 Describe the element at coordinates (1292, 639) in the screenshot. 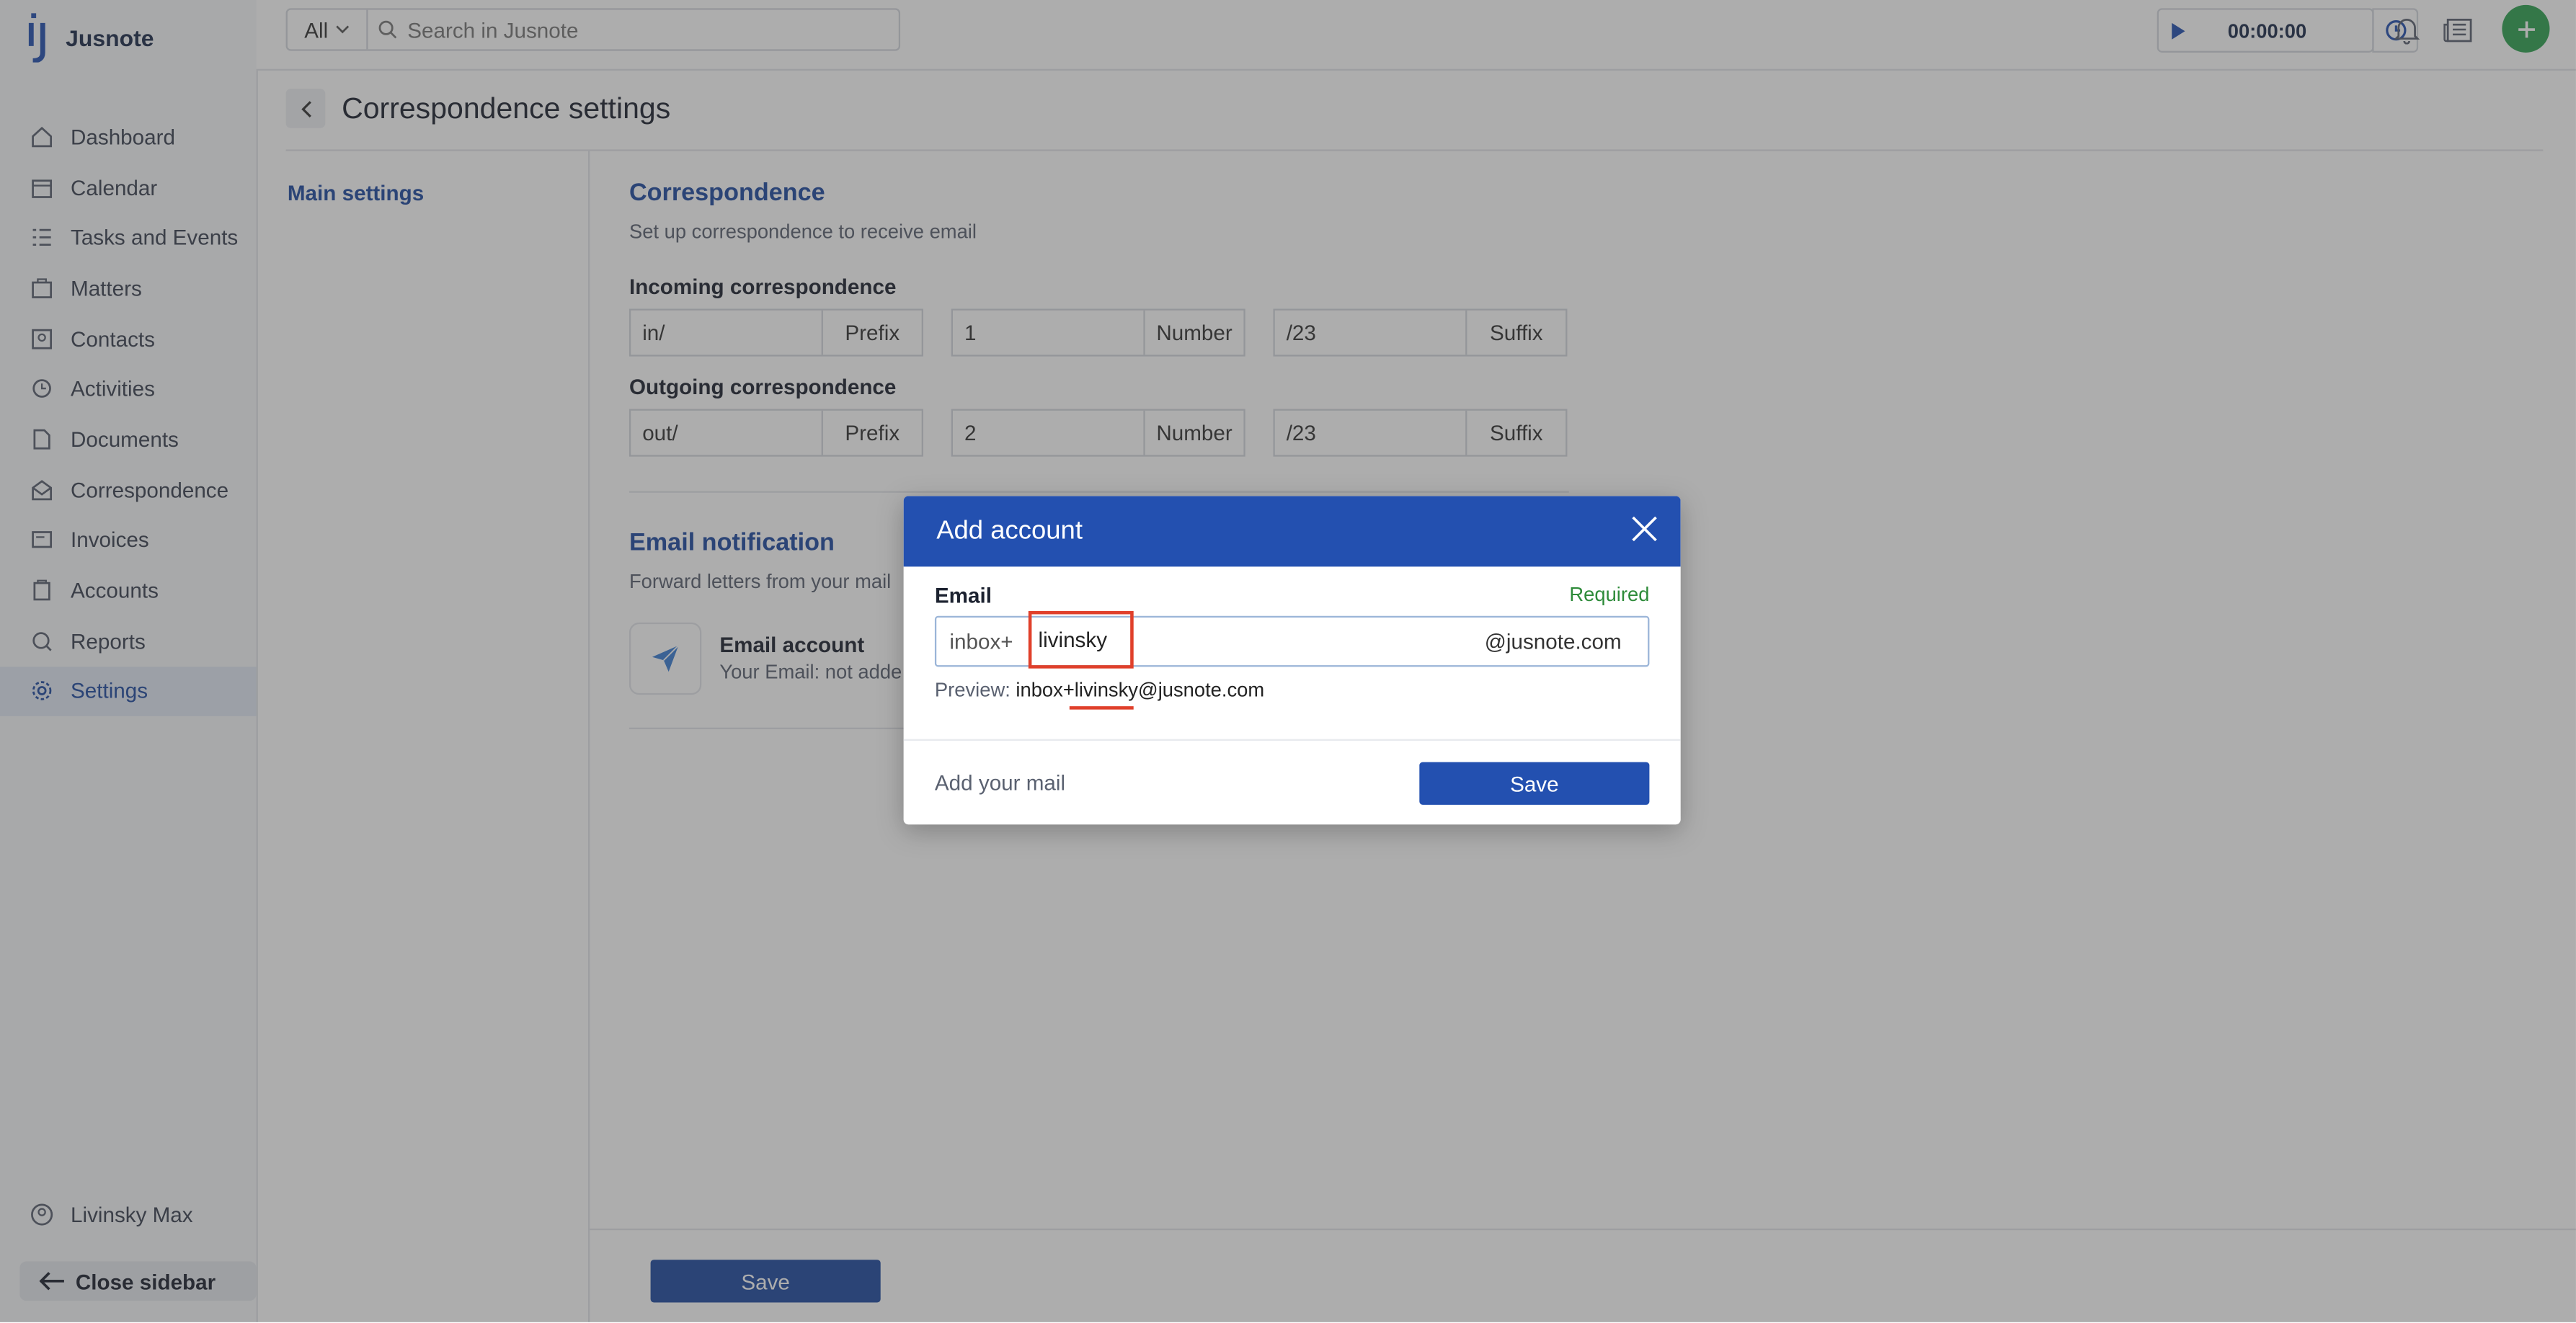

I see `email-field: inbox+ livinsky @jusnote.com` at that location.